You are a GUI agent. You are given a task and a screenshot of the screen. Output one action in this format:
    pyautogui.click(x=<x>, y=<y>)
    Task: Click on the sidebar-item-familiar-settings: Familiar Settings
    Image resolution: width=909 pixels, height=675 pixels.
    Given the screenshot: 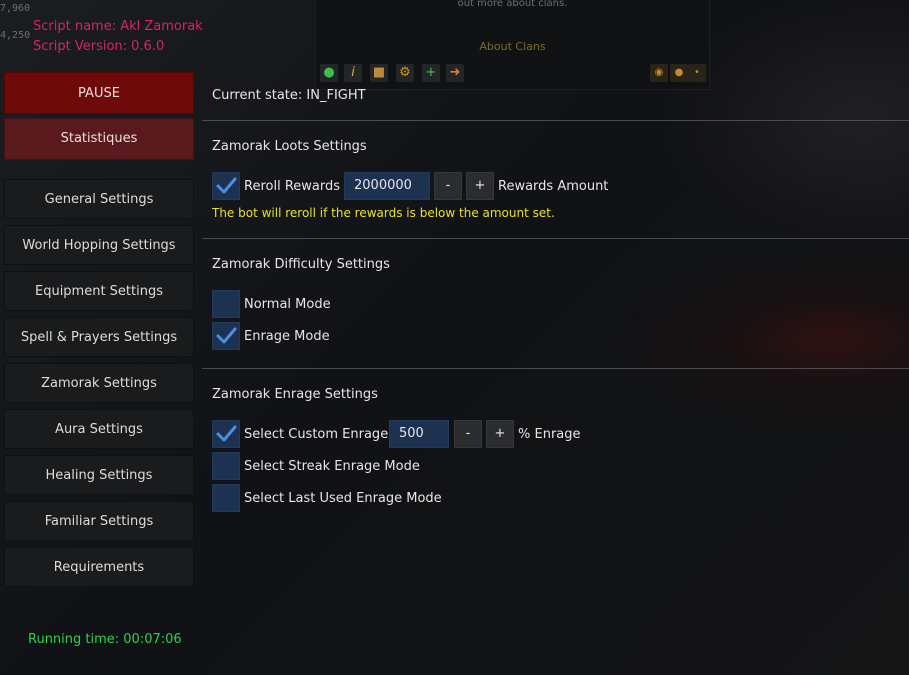 What is the action you would take?
    pyautogui.click(x=99, y=521)
    